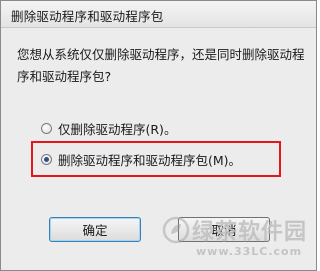 The image size is (320, 271). What do you see at coordinates (95, 229) in the screenshot?
I see `ok-button: 确定` at bounding box center [95, 229].